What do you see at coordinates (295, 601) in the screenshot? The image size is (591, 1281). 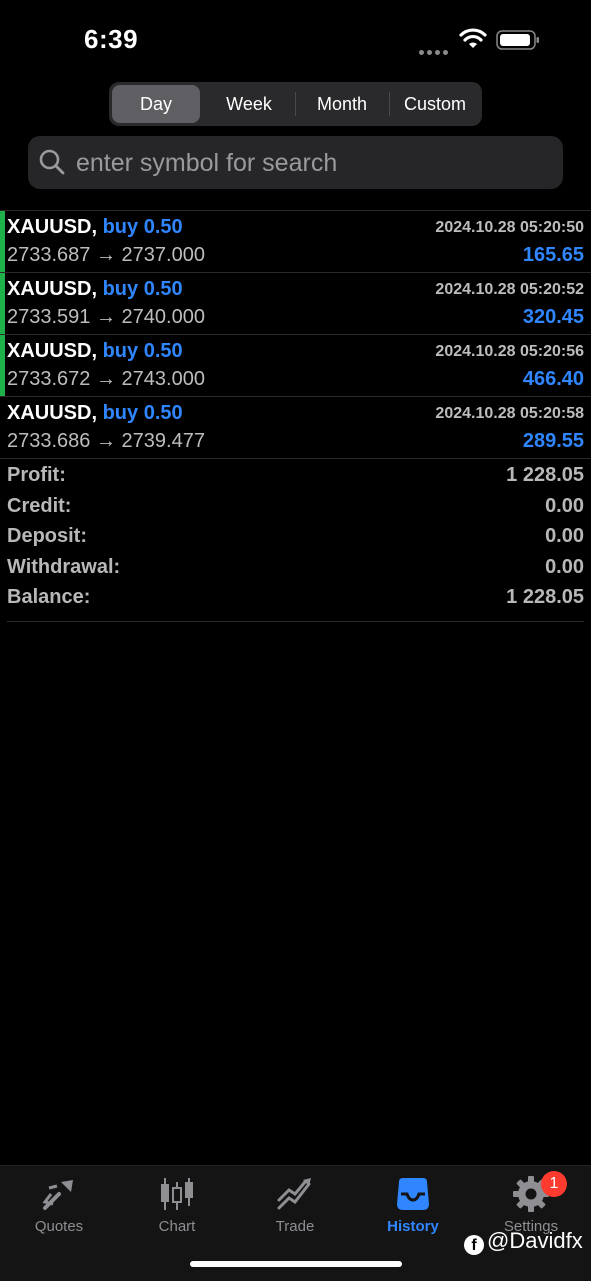 I see `summary-balance: Balance: 1 228.05` at bounding box center [295, 601].